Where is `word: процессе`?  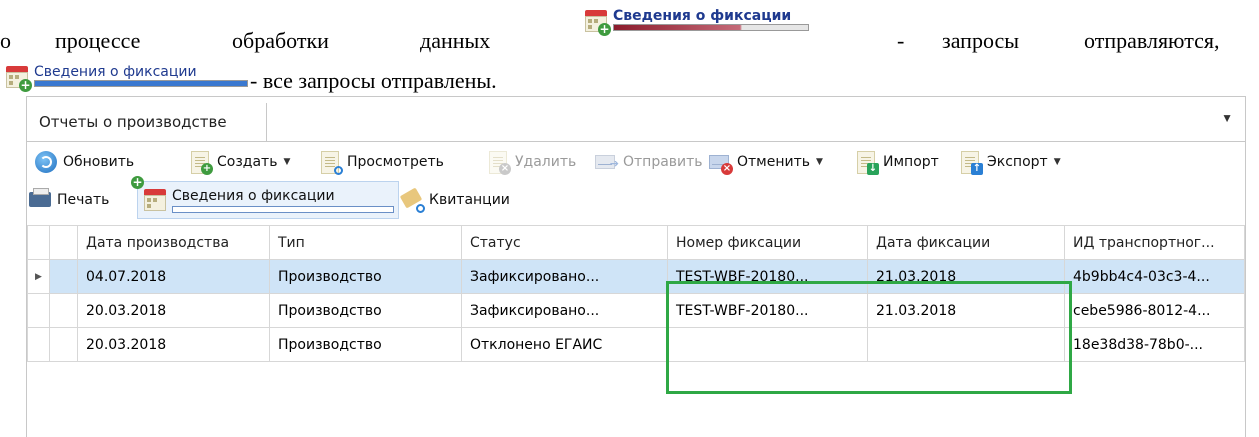
word: процессе is located at coordinates (98, 40).